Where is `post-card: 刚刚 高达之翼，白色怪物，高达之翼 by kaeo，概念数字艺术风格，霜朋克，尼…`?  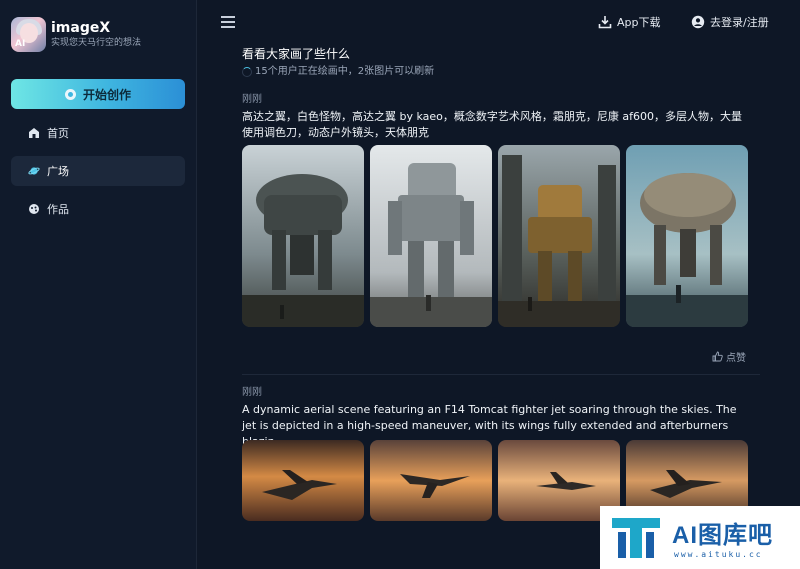 post-card: 刚刚 高达之翼，白色怪物，高达之翼 by kaeo，概念数字艺术风格，霜朋克，尼… is located at coordinates (496, 117).